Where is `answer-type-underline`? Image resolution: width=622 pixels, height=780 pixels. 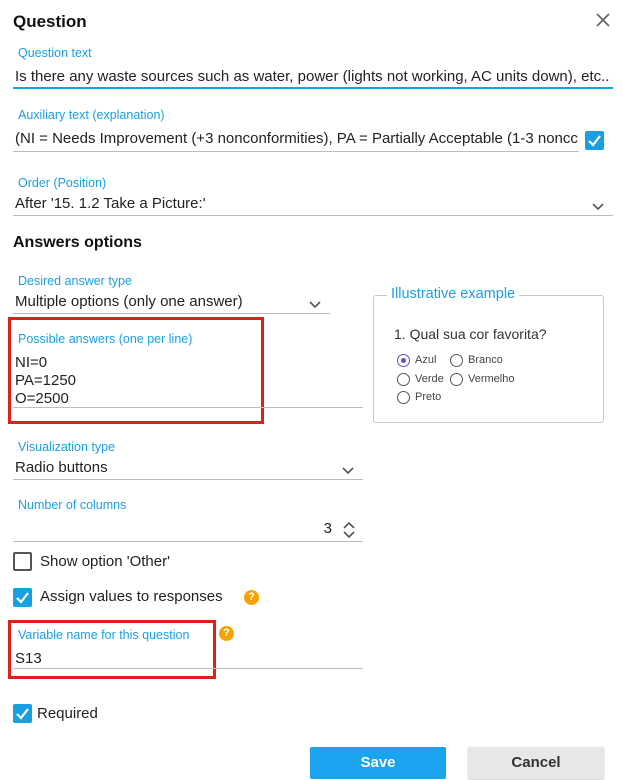 answer-type-underline is located at coordinates (171, 313).